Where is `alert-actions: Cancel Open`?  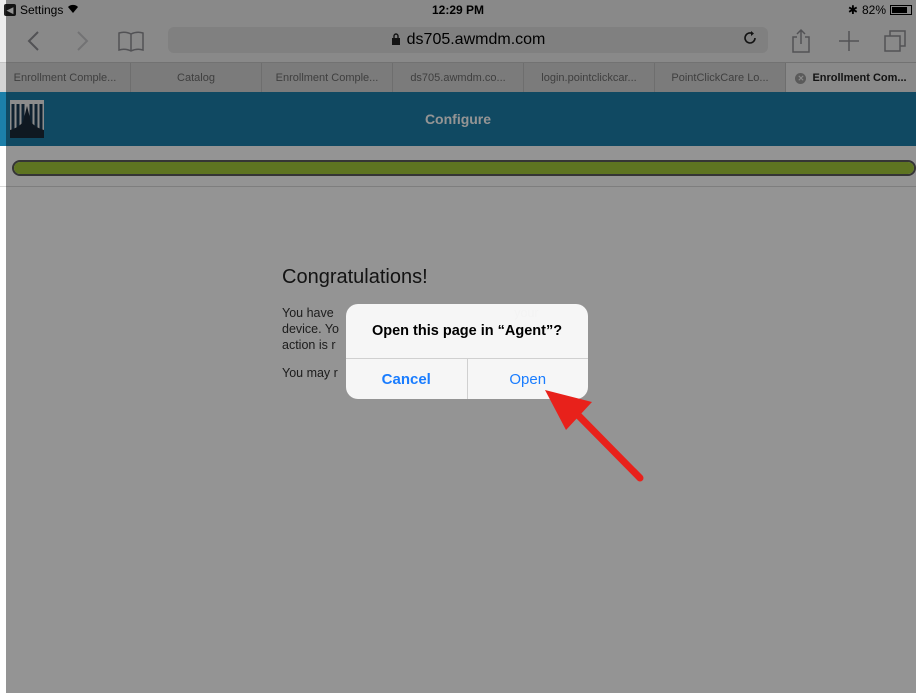
alert-actions: Cancel Open is located at coordinates (467, 379).